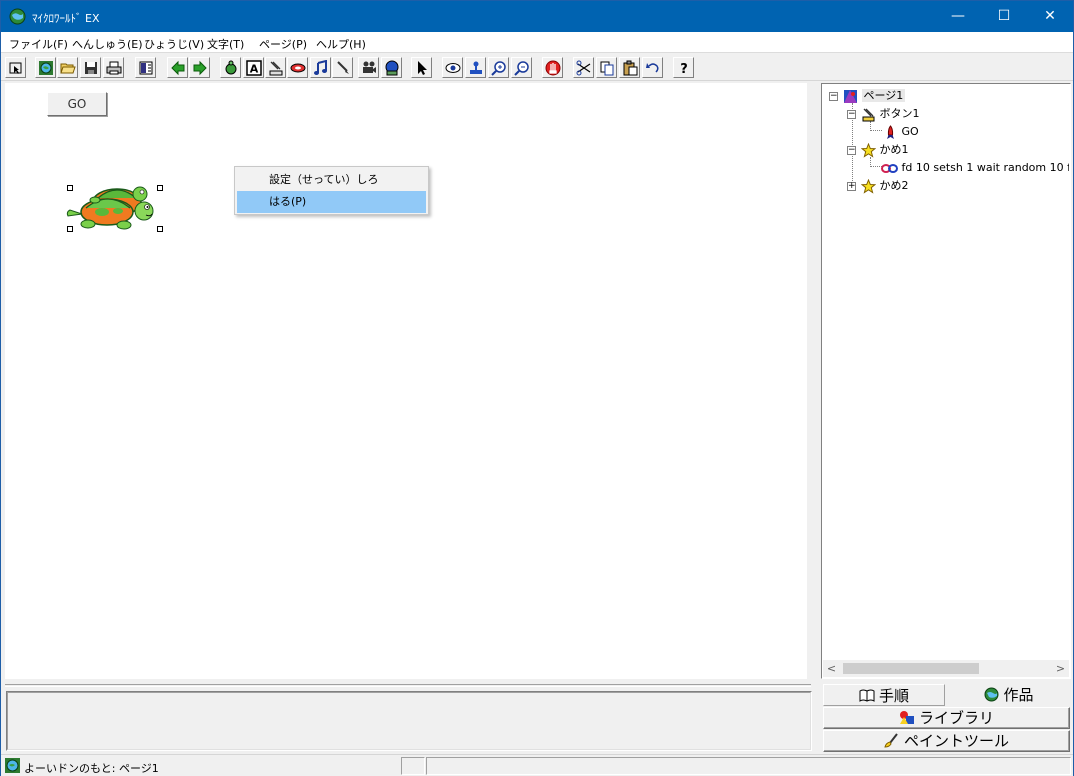 The image size is (1074, 776). I want to click on tree-node-page1: ページ1, so click(874, 95).